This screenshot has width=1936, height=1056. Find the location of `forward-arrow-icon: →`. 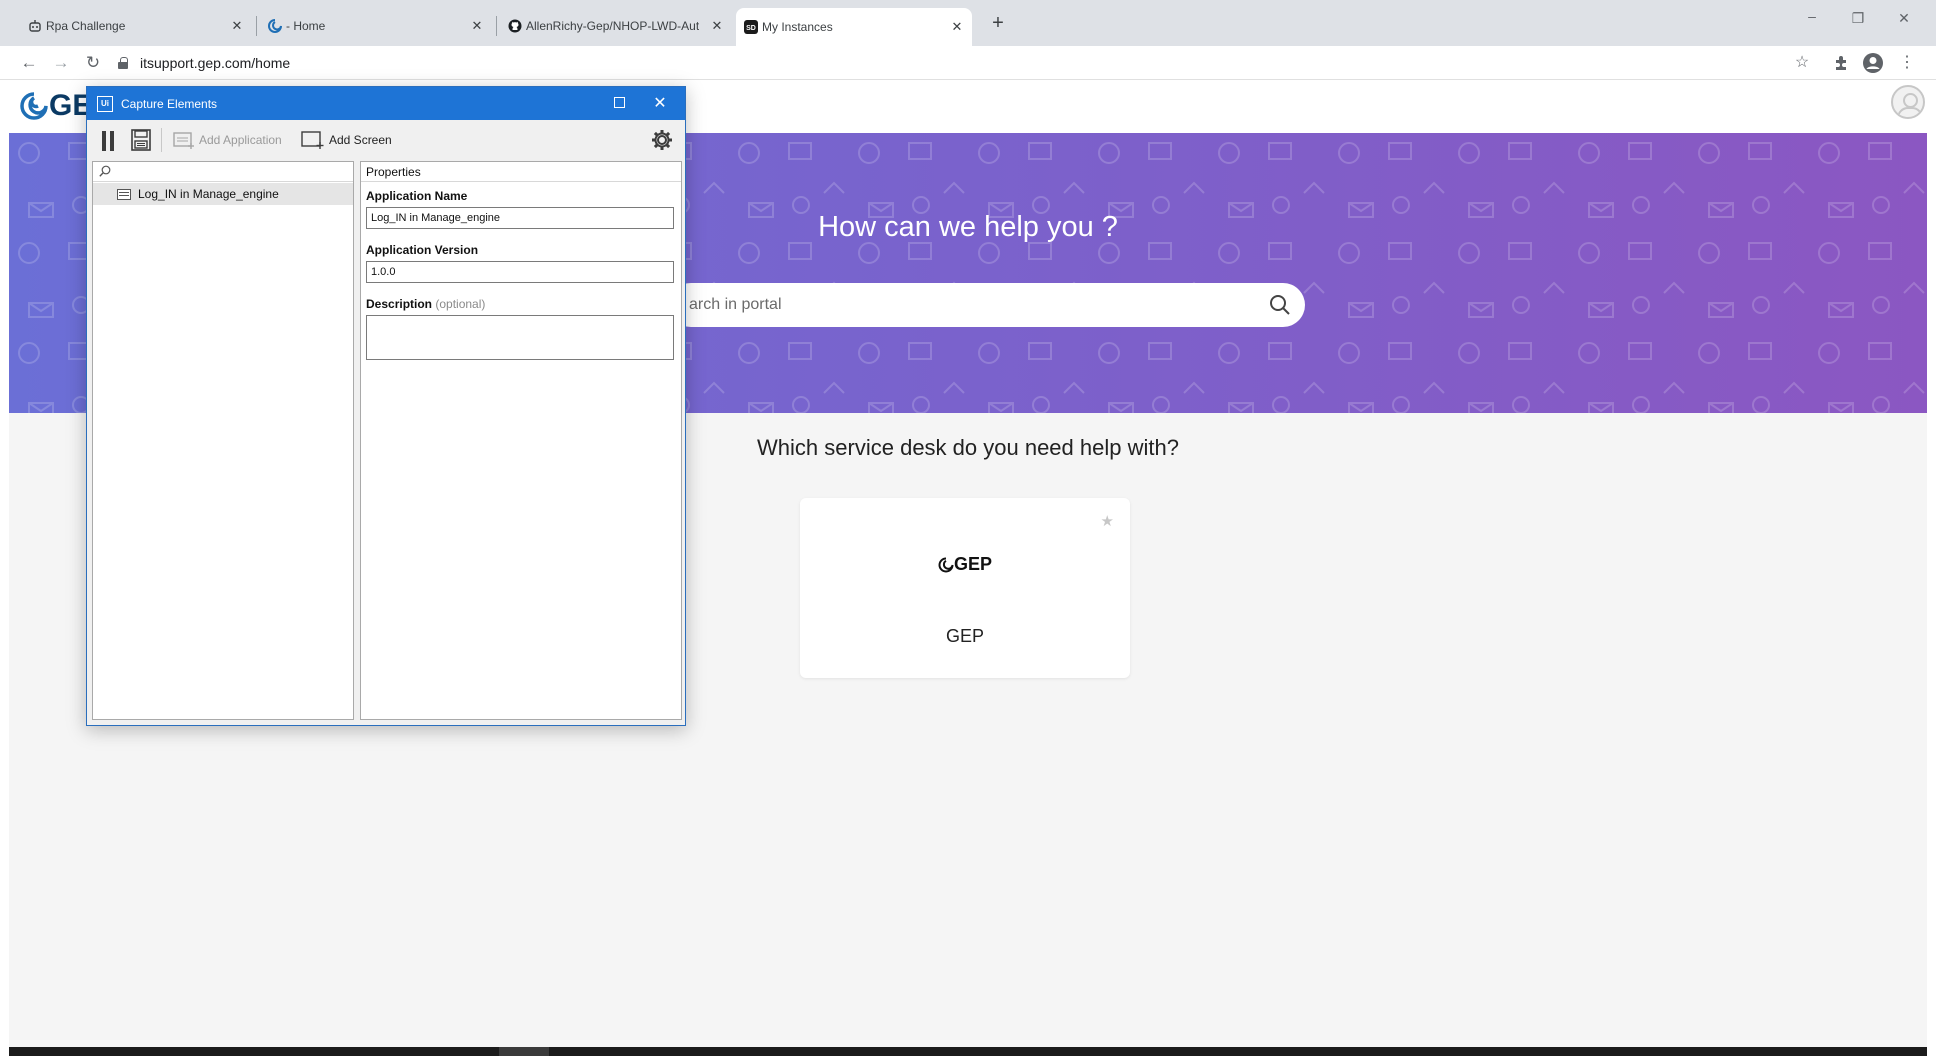

forward-arrow-icon: → is located at coordinates (61, 63).